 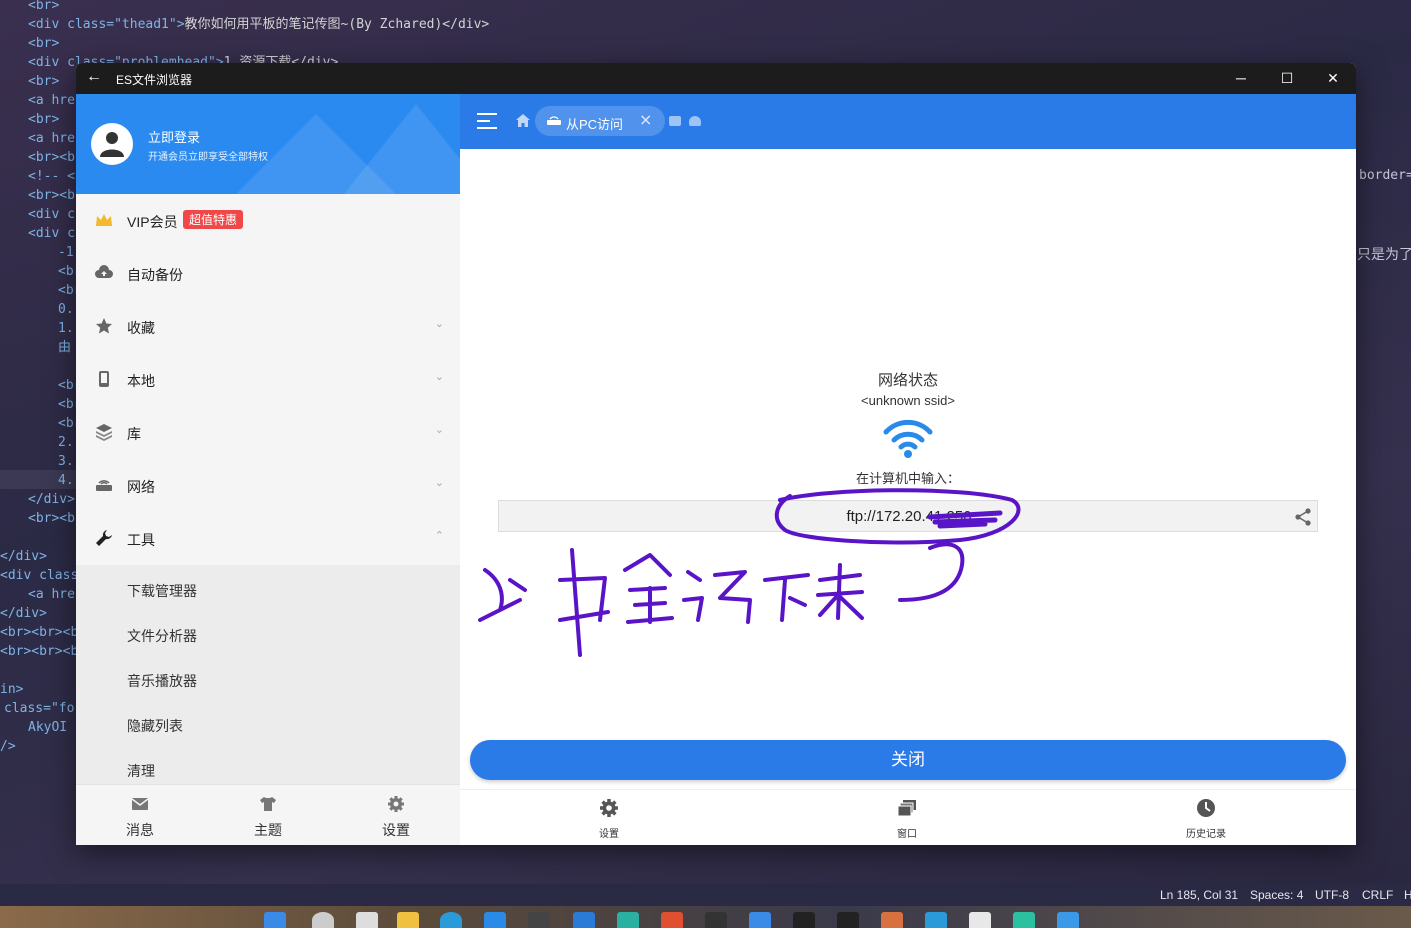 What do you see at coordinates (162, 636) in the screenshot?
I see `tool-file-analyzer: 文件分析器` at bounding box center [162, 636].